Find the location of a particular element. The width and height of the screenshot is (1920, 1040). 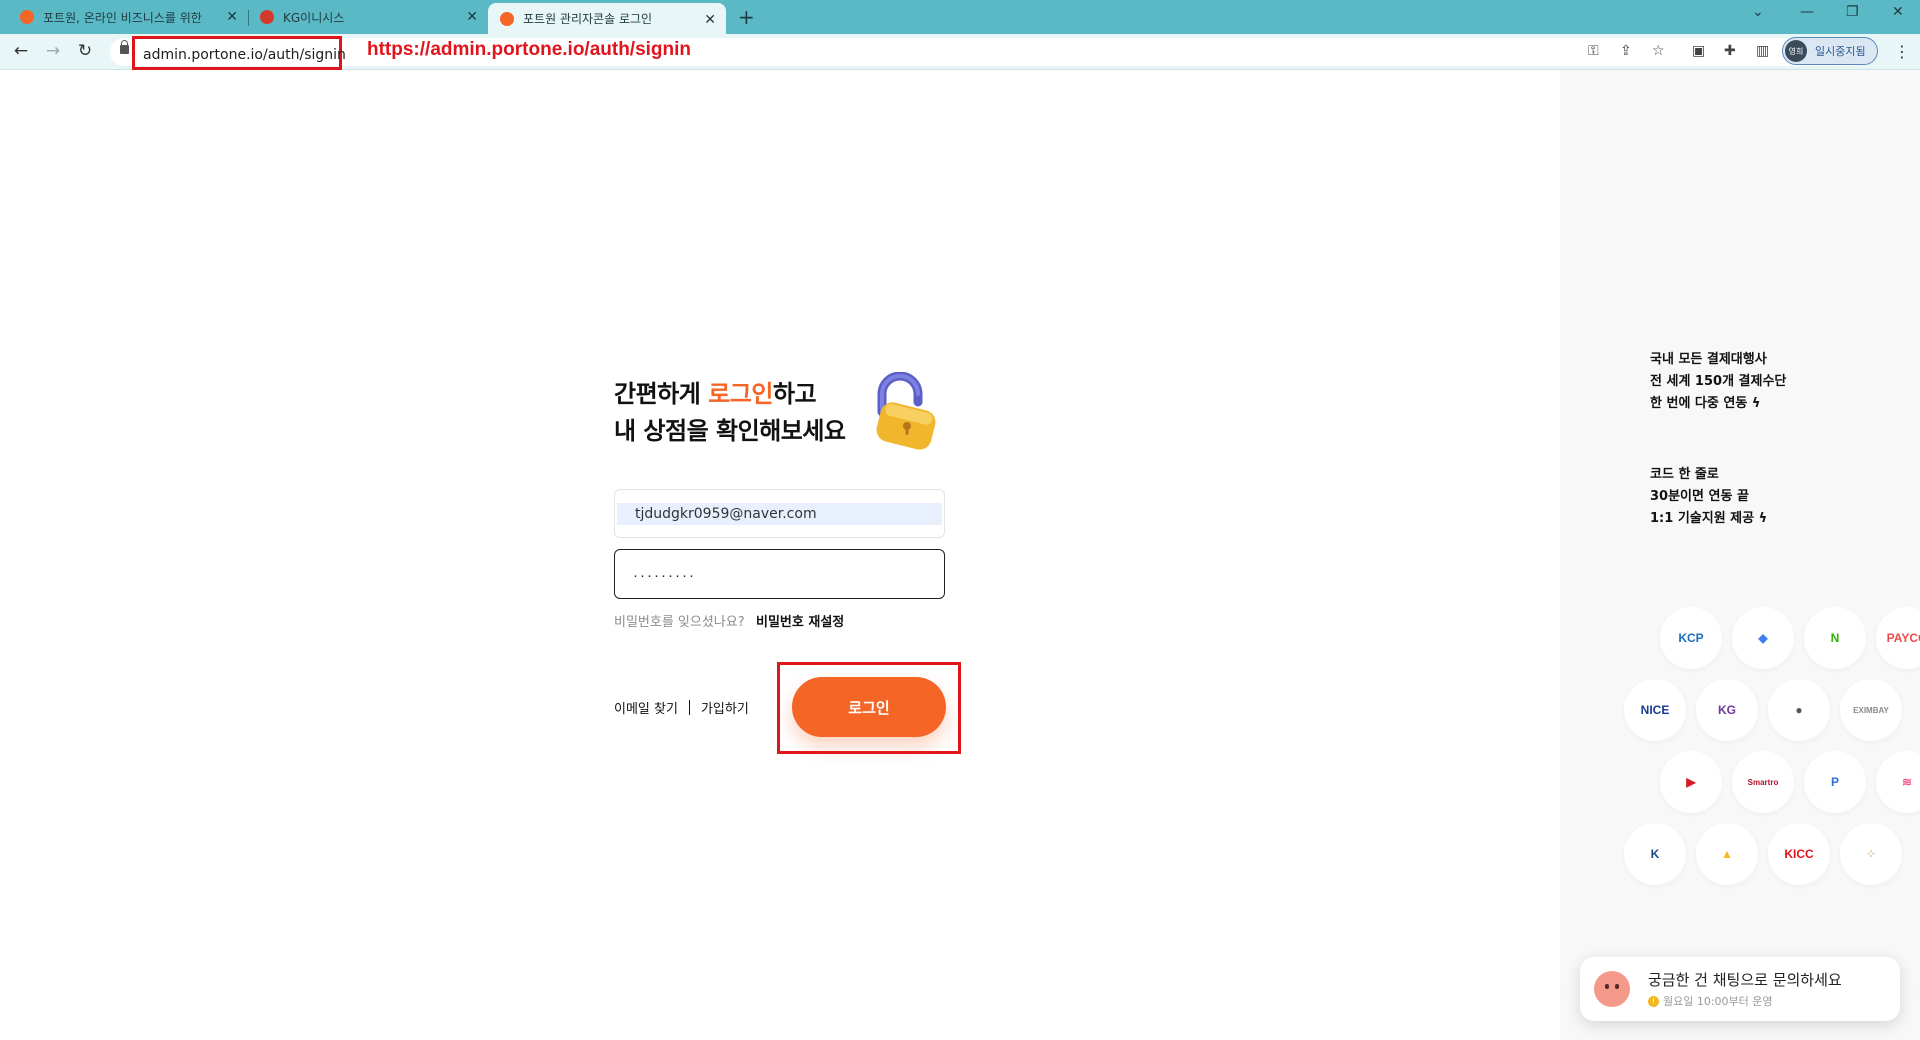

promo-line: 전 세계 150개 결제수단 is located at coordinates (1718, 381).